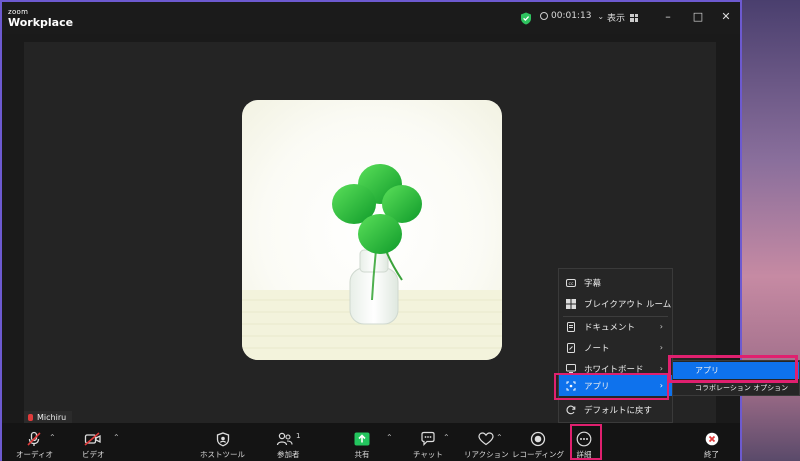 The width and height of the screenshot is (800, 461). Describe the element at coordinates (611, 386) in the screenshot. I see `apps-item-highlight` at that location.